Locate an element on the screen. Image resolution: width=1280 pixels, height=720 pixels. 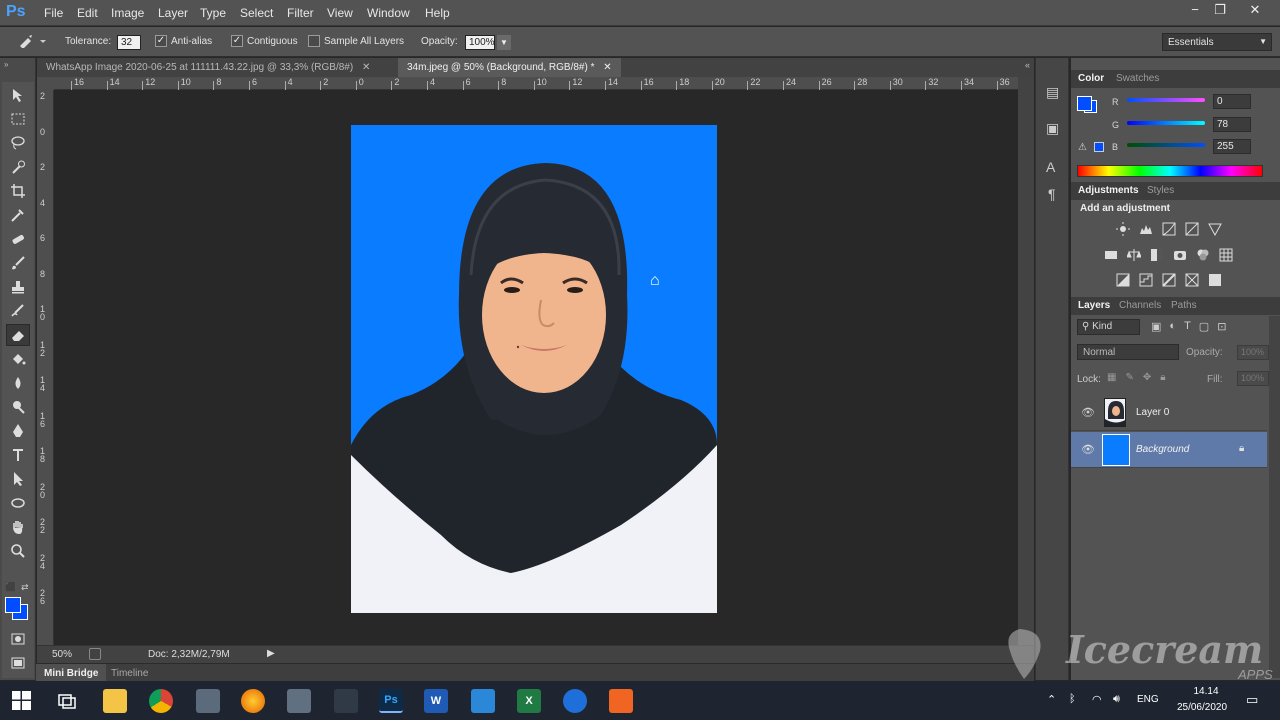
file-explorer-icon is located at coordinates (115, 701).